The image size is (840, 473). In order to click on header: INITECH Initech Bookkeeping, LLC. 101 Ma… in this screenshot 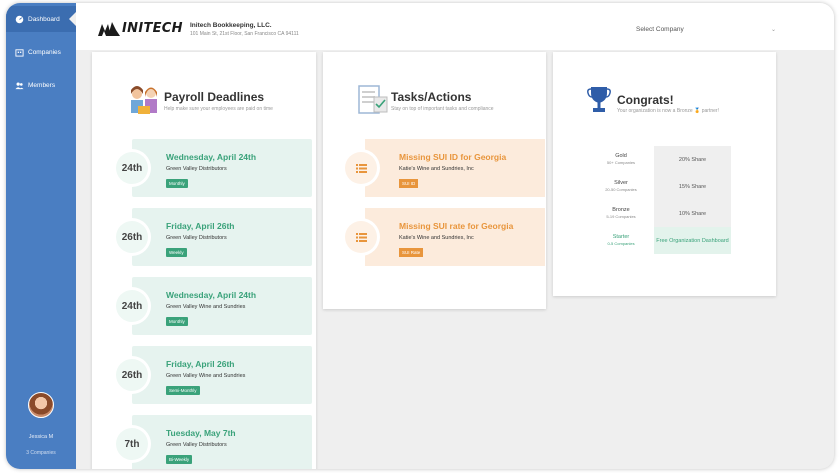, I will do `click(455, 26)`.